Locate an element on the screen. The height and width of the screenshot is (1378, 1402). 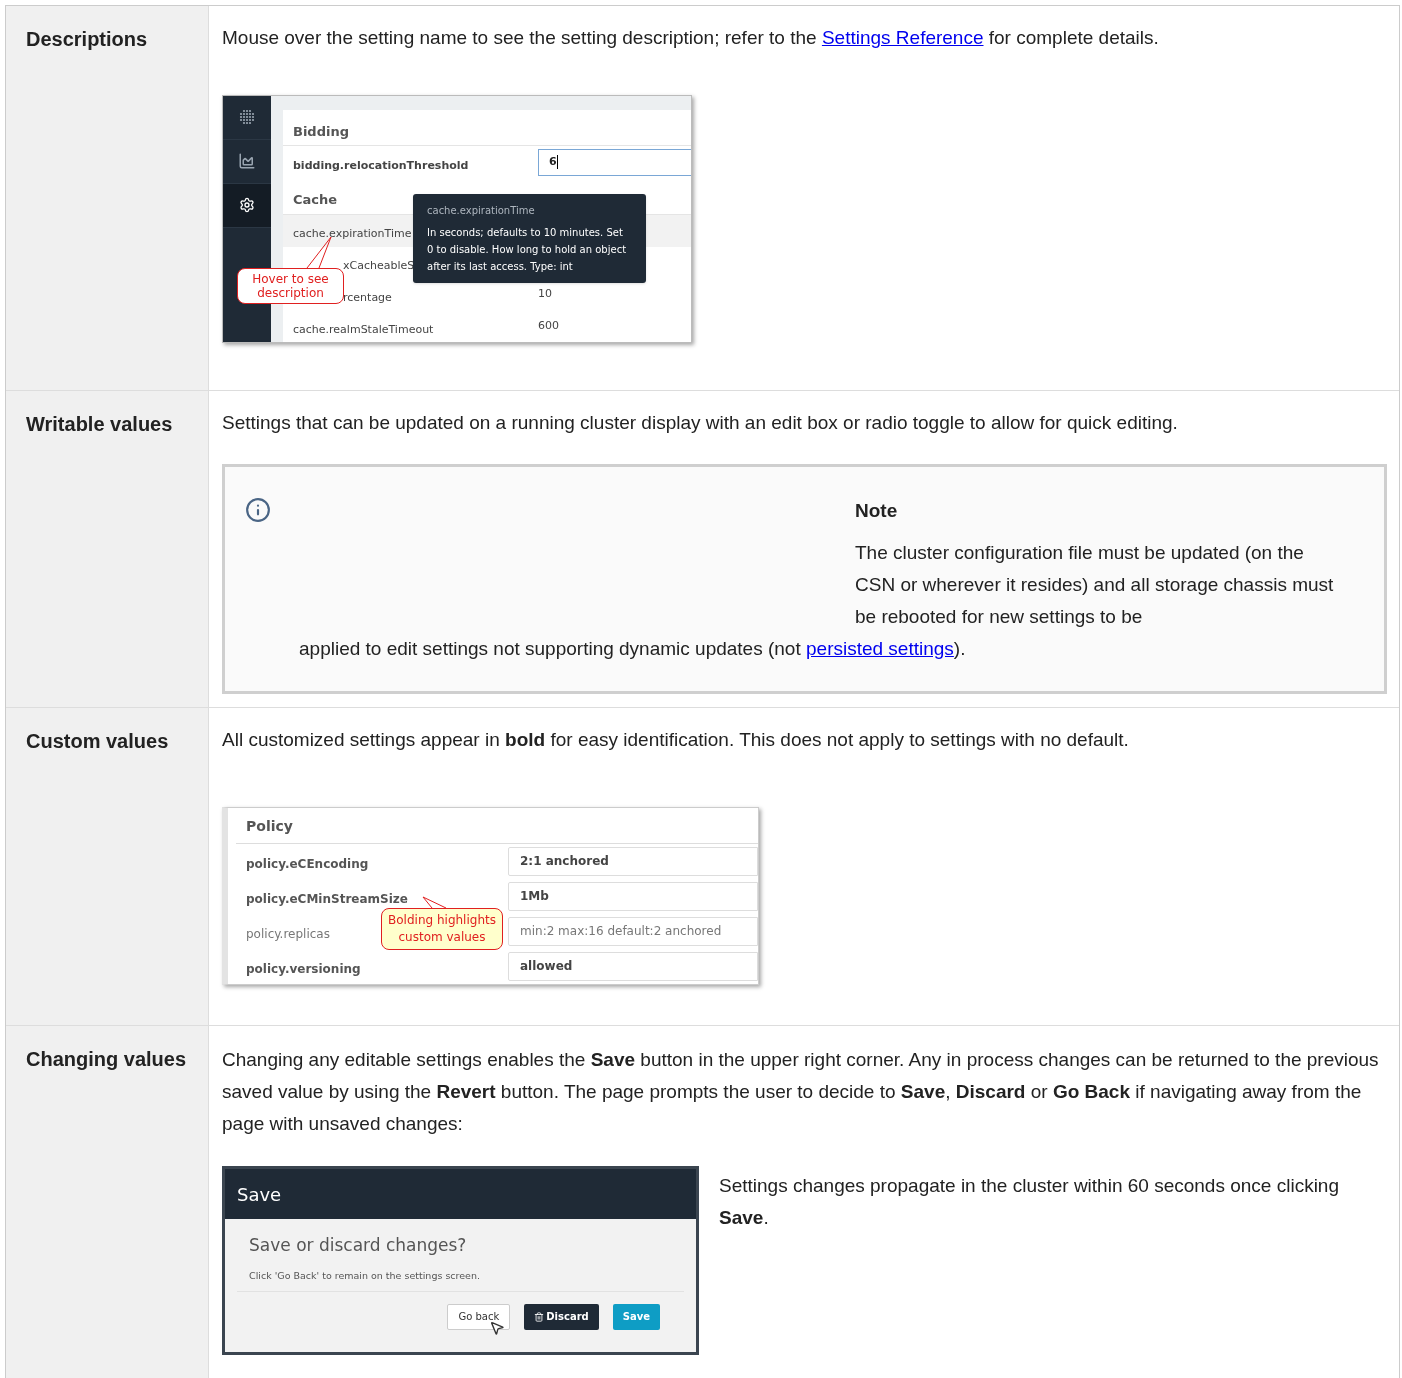
callout: Hover to see description is located at coordinates (290, 285).